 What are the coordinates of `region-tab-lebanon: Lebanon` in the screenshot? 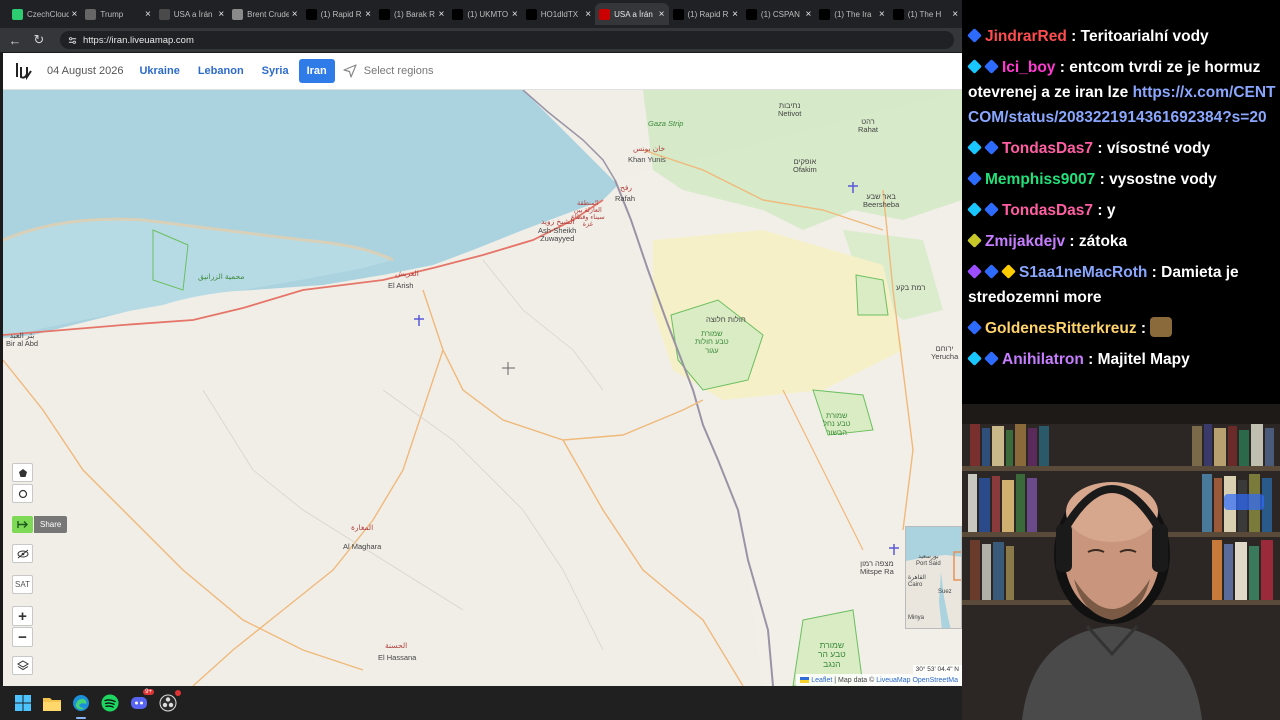 It's located at (221, 71).